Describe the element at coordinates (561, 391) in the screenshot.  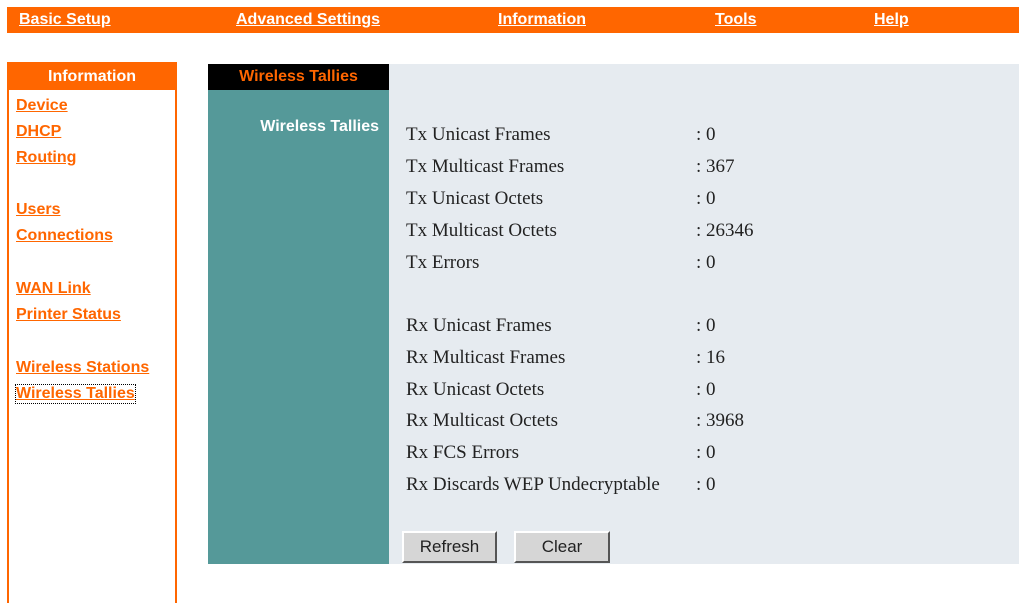
I see `tally-row: Rx Unicast Octets : 0` at that location.